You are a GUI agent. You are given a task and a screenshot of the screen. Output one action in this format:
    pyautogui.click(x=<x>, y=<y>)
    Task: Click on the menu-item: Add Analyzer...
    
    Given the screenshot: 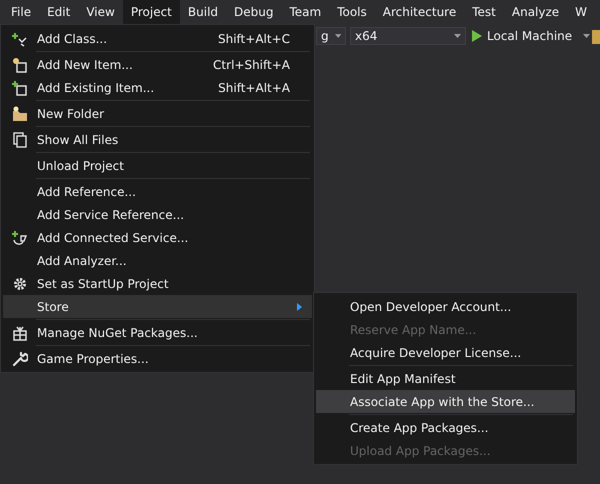 What is the action you would take?
    pyautogui.click(x=157, y=260)
    